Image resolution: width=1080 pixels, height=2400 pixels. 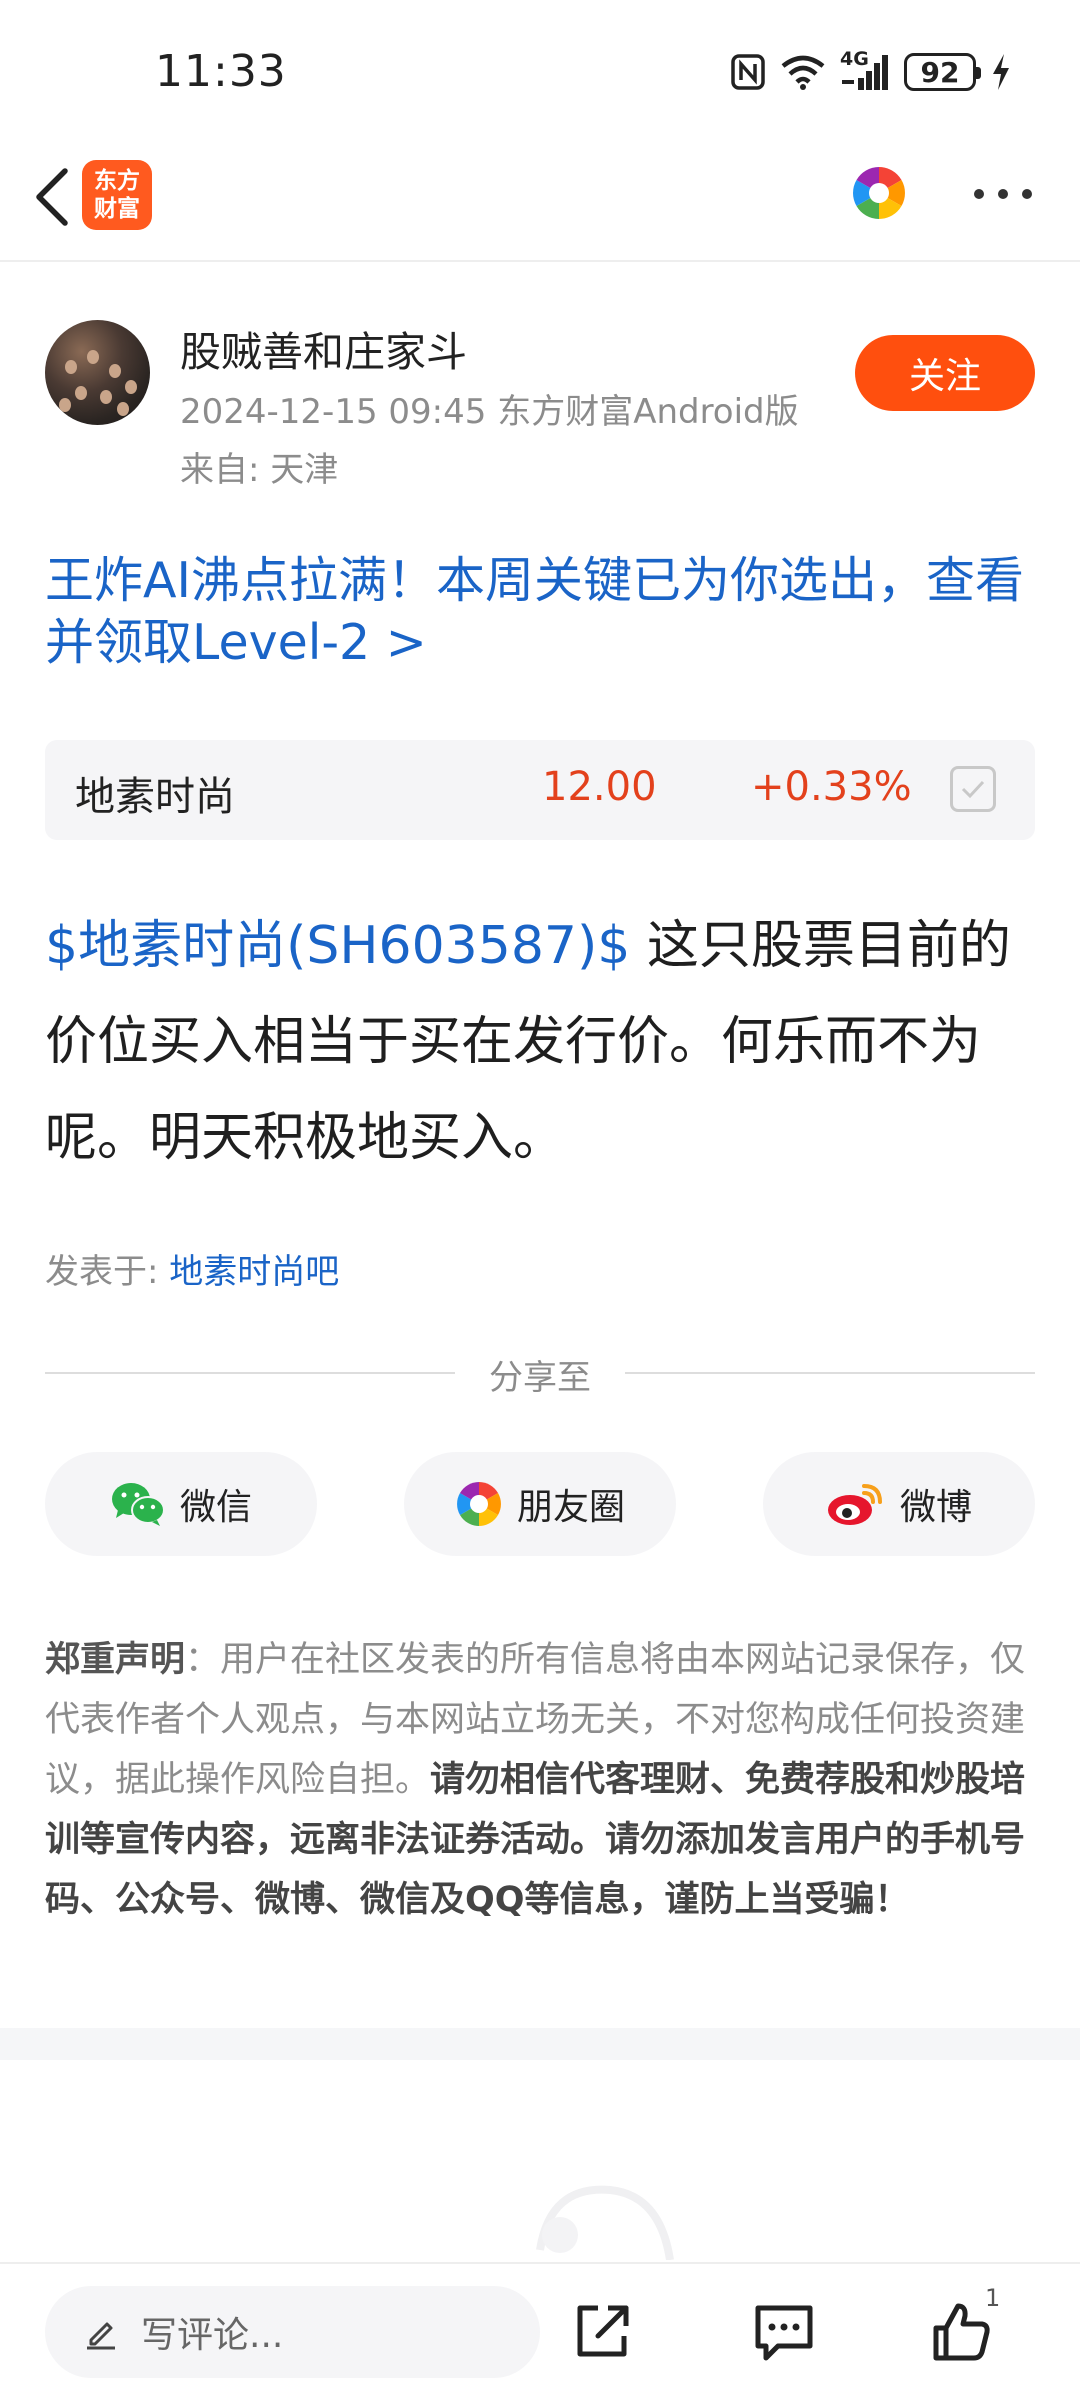 What do you see at coordinates (945, 373) in the screenshot?
I see `follow-button: 关注` at bounding box center [945, 373].